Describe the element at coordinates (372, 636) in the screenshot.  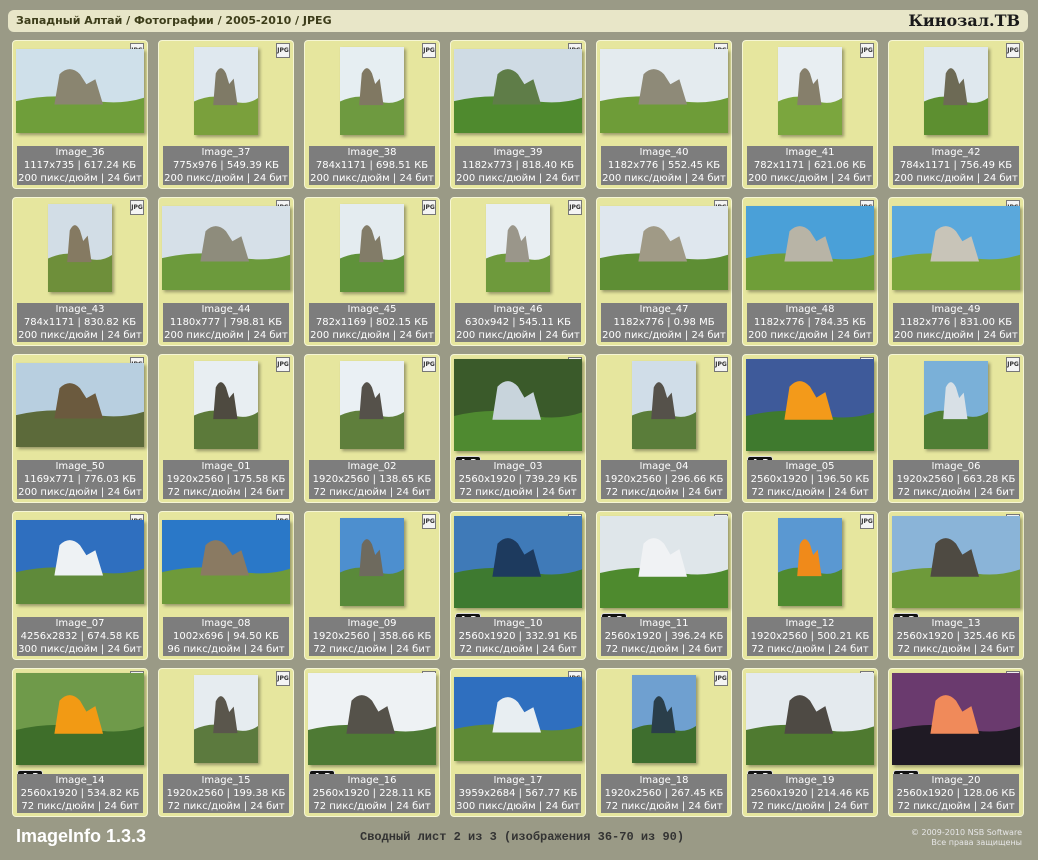
I see `image-dims: 1920x2560 | 358.66 КБ` at that location.